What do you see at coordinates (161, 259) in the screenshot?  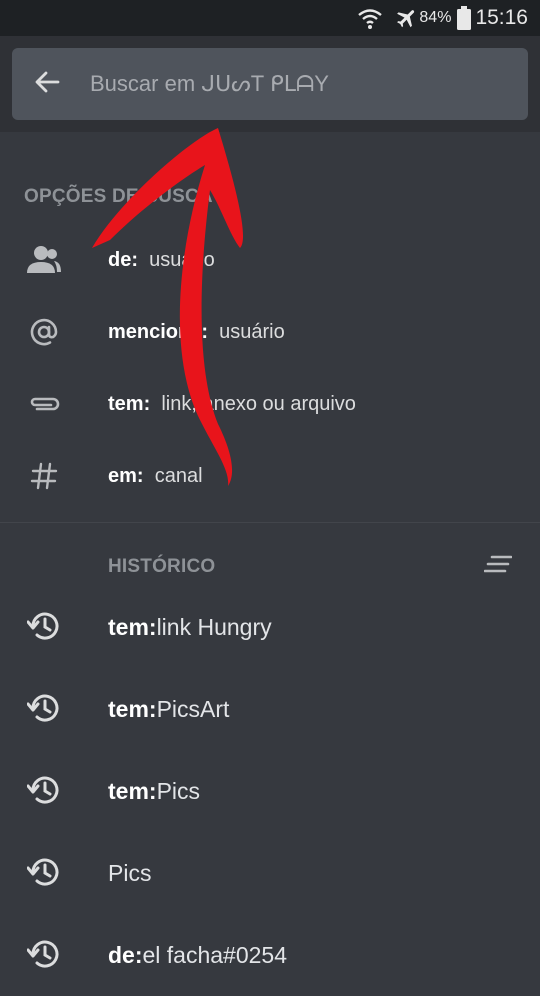 I see `option-label: de: usuário` at bounding box center [161, 259].